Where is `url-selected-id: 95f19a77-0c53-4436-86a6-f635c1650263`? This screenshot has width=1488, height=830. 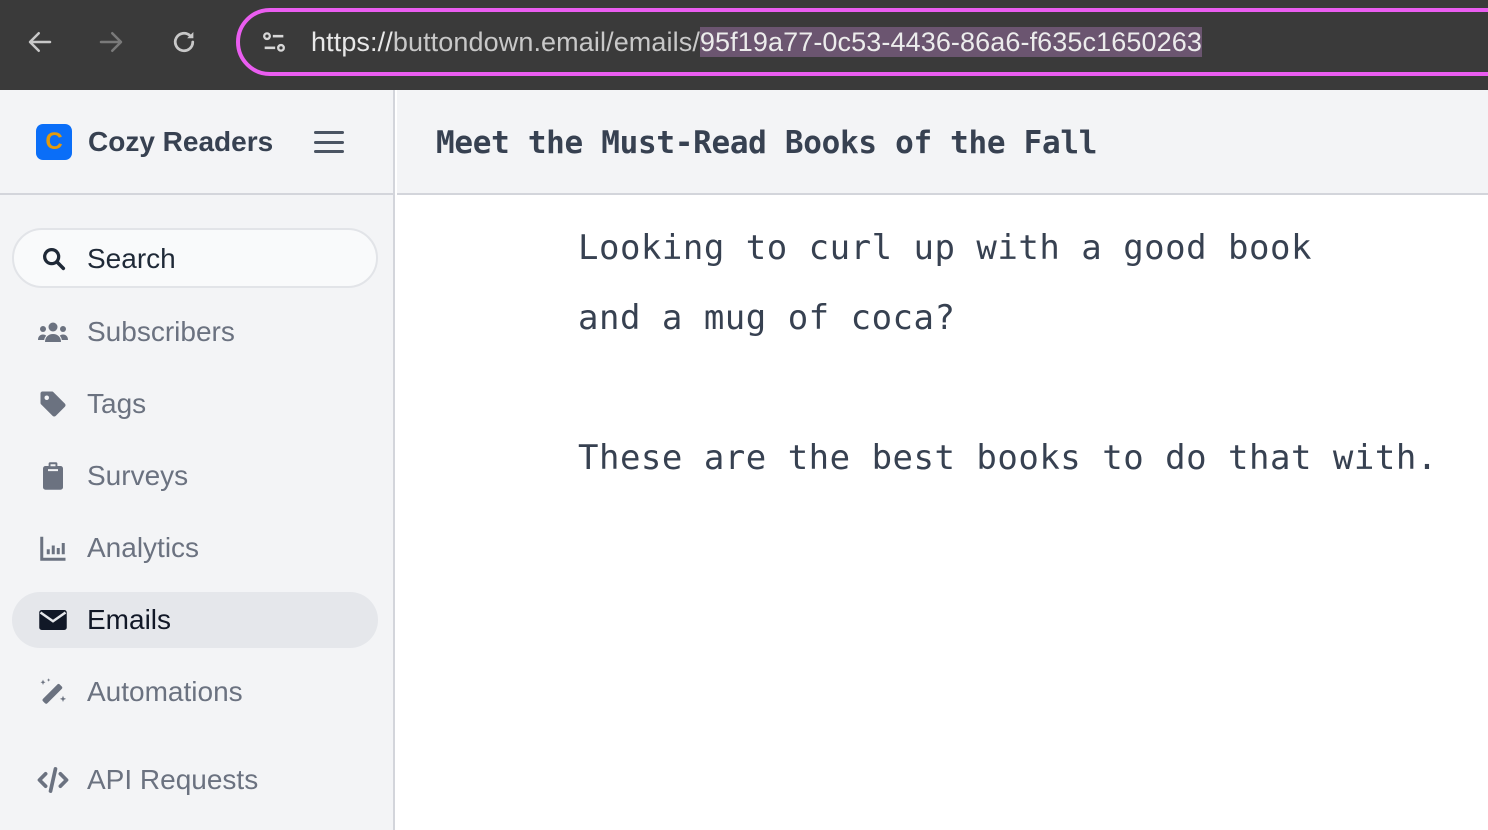 url-selected-id: 95f19a77-0c53-4436-86a6-f635c1650263 is located at coordinates (950, 42).